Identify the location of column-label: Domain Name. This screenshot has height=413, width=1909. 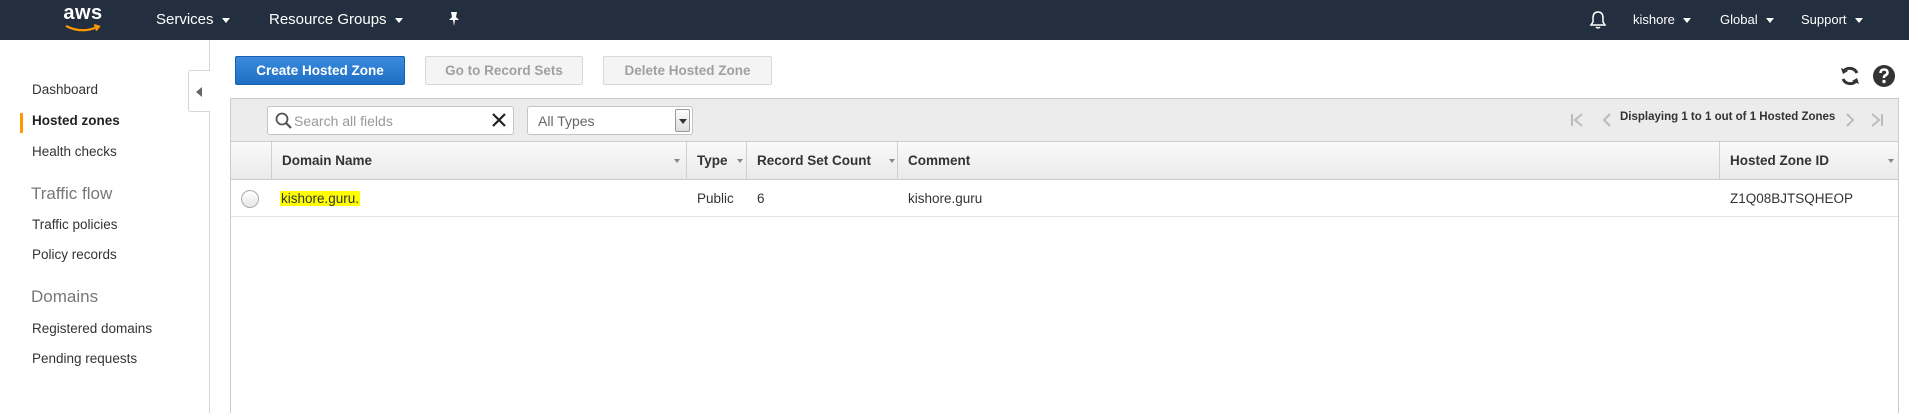
(327, 160).